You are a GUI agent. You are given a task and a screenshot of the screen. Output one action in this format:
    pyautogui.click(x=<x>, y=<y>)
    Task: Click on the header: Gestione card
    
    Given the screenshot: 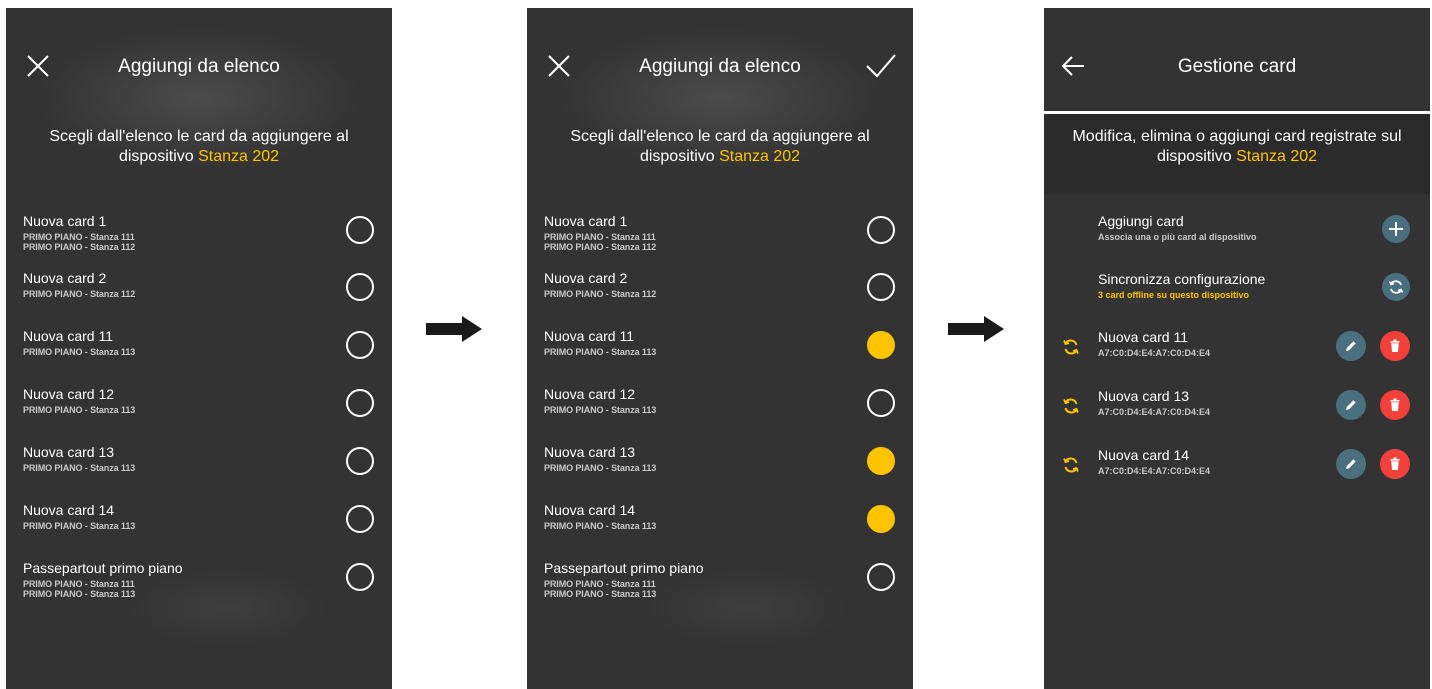 What is the action you would take?
    pyautogui.click(x=1237, y=42)
    